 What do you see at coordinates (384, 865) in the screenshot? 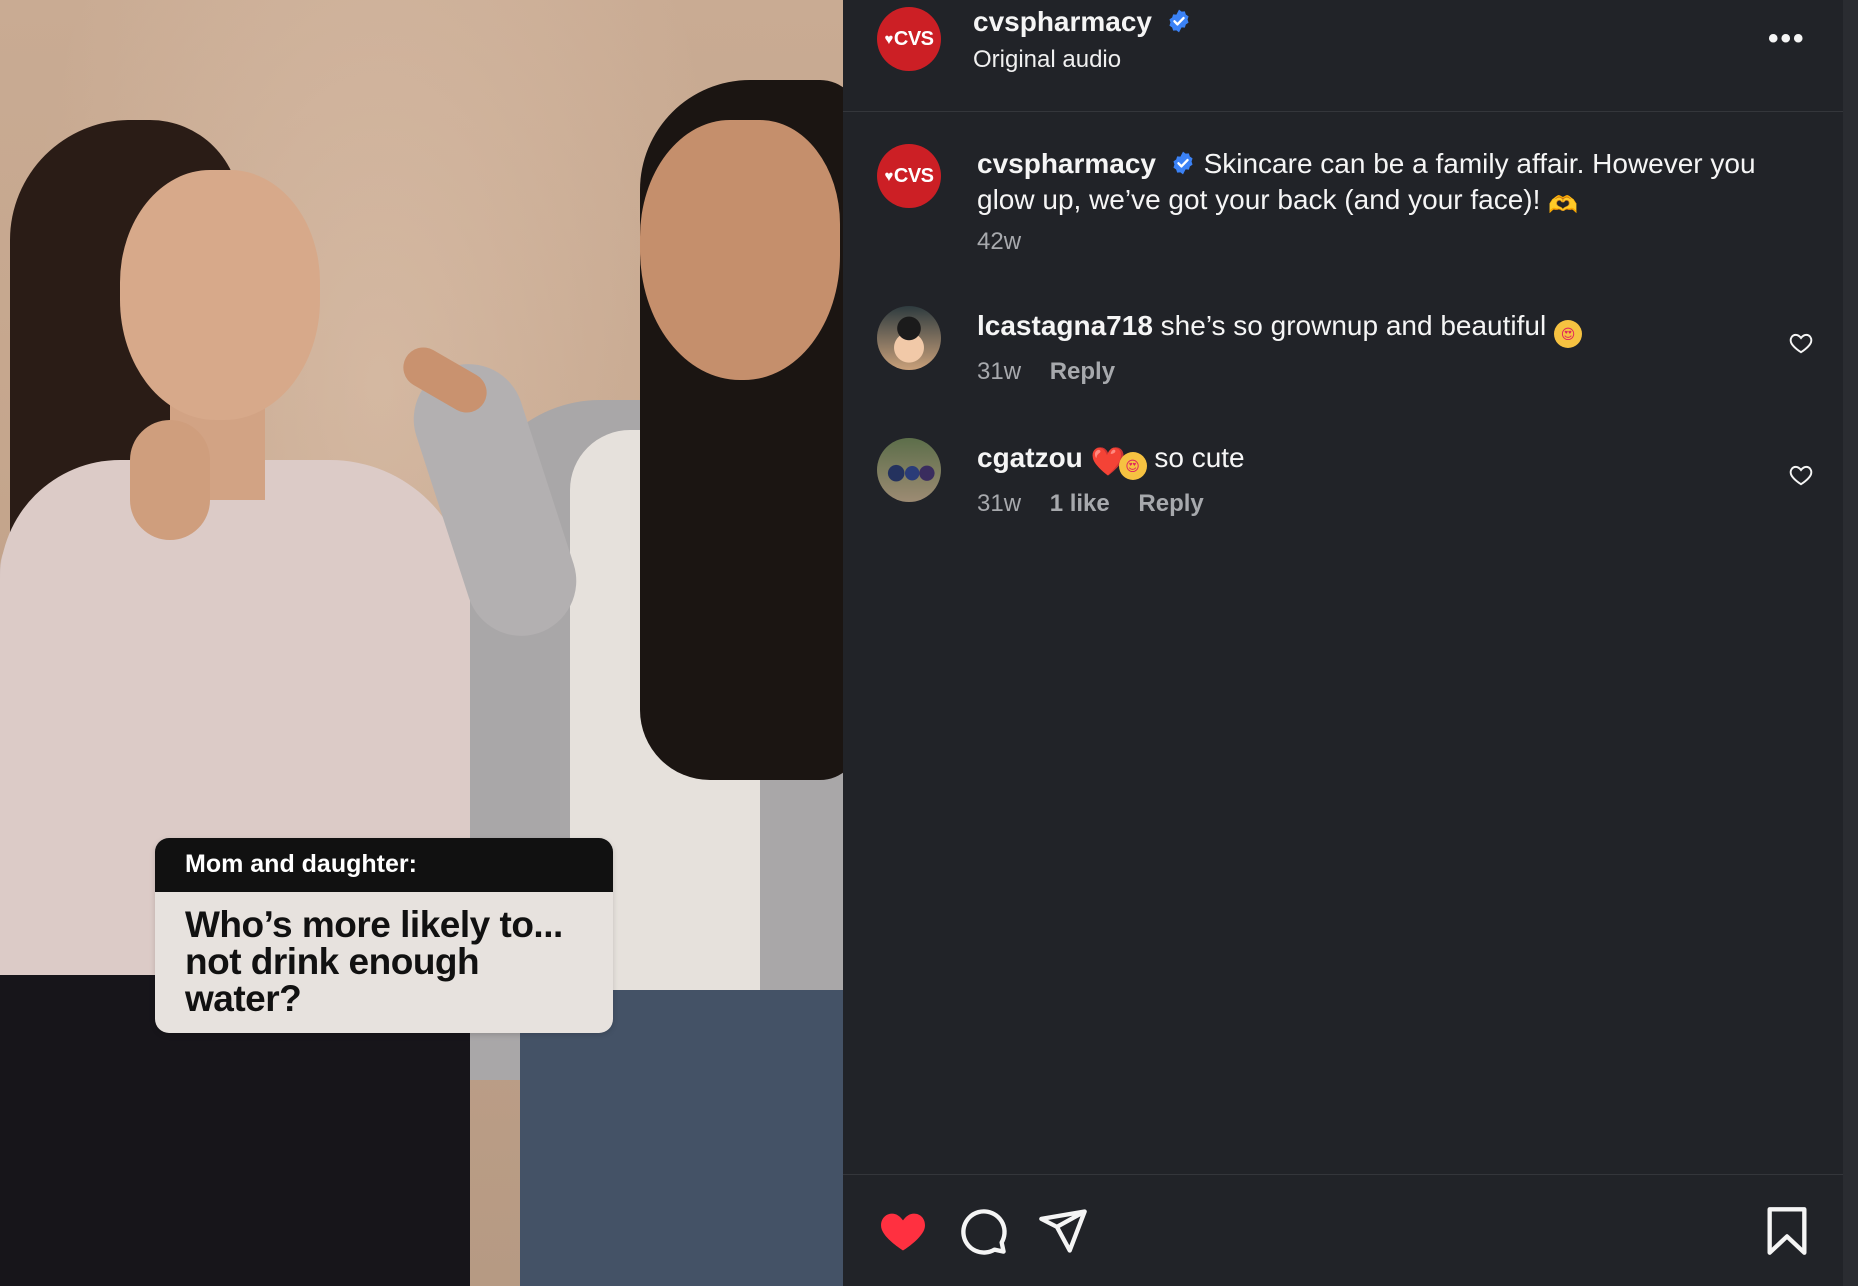
I see `caption-heading: Mom and daughter:` at bounding box center [384, 865].